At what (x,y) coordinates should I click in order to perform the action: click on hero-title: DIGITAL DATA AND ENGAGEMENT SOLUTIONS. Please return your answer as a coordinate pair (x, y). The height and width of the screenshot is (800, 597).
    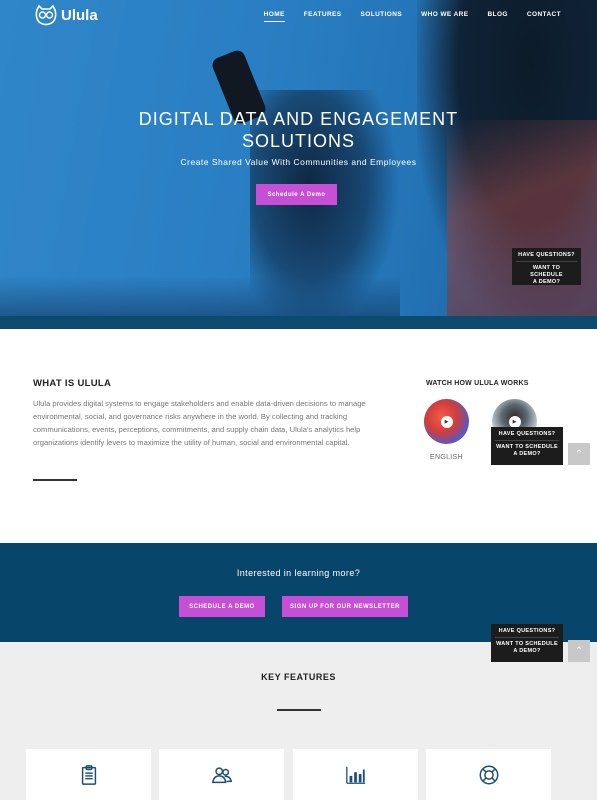
    Looking at the image, I should click on (298, 130).